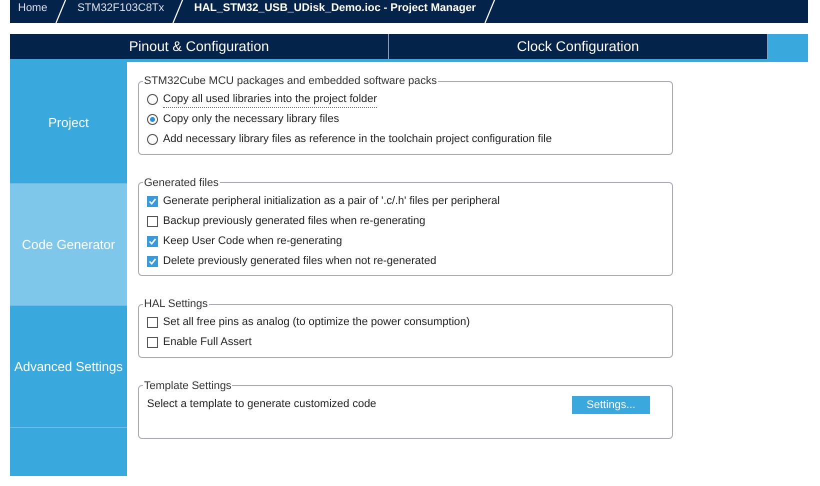 The height and width of the screenshot is (486, 820). What do you see at coordinates (299, 261) in the screenshot?
I see `option-label: Delete previously generated files when not re-generated` at bounding box center [299, 261].